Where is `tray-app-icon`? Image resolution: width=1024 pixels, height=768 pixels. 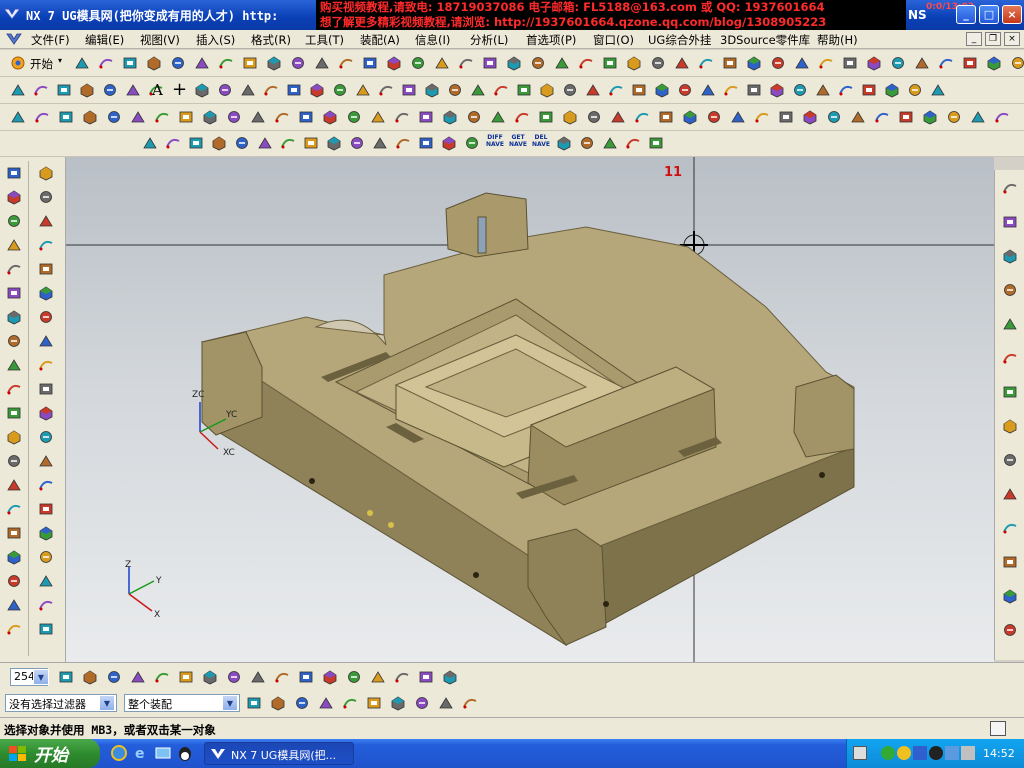 tray-app-icon is located at coordinates (888, 753).